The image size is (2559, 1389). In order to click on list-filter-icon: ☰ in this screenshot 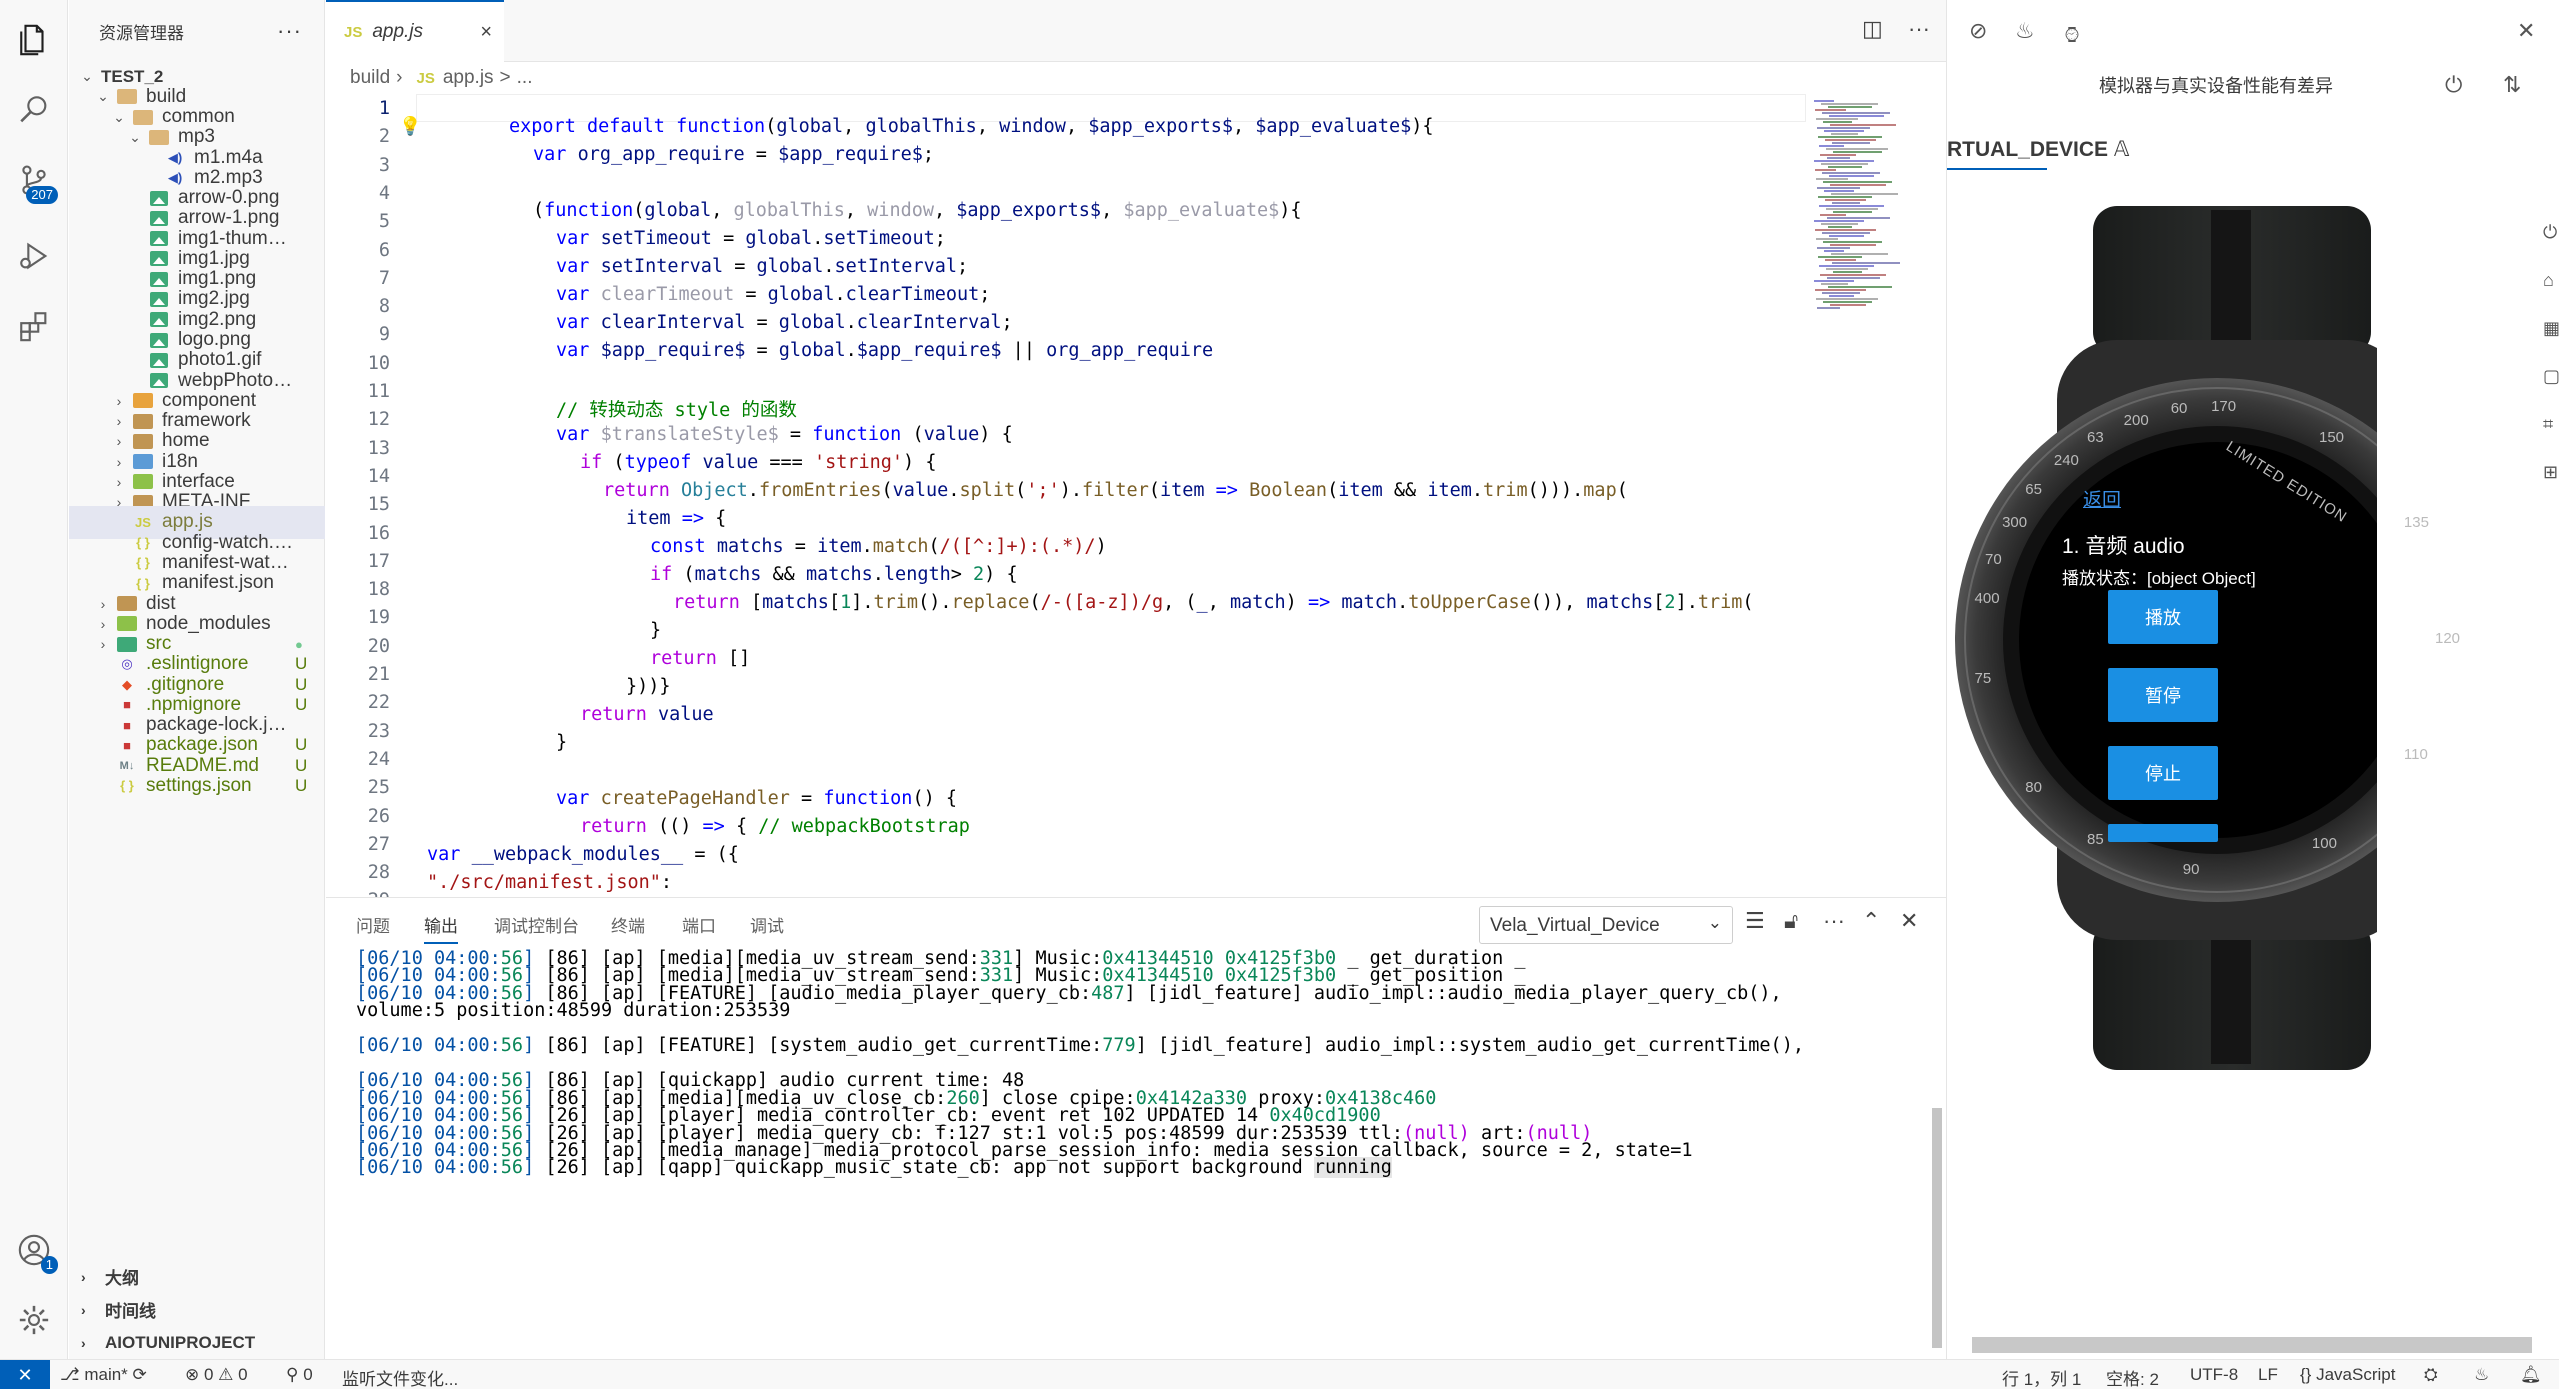, I will do `click(1755, 921)`.